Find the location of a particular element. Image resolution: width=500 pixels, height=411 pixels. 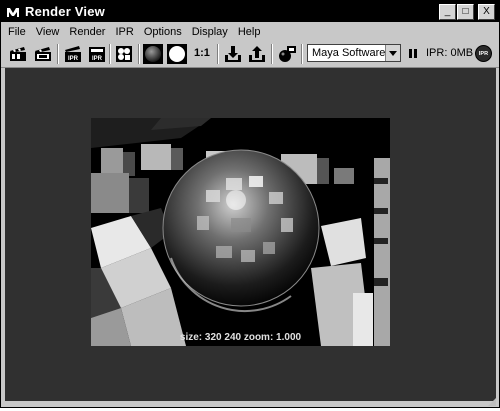

ipr-badge-label: IPR is located at coordinates (483, 53).